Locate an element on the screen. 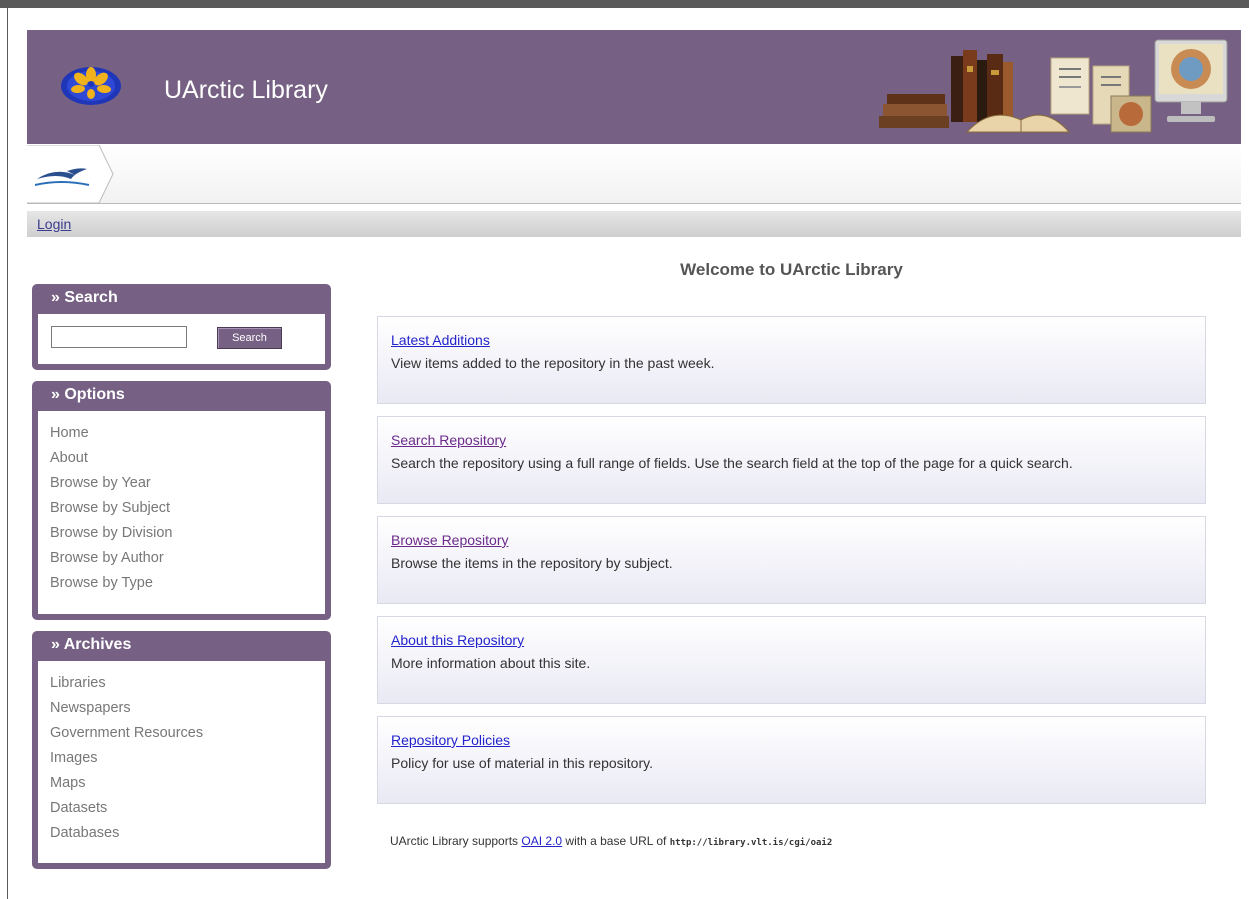 The image size is (1249, 899). options-item-browse-author: Browse by Author is located at coordinates (187, 558).